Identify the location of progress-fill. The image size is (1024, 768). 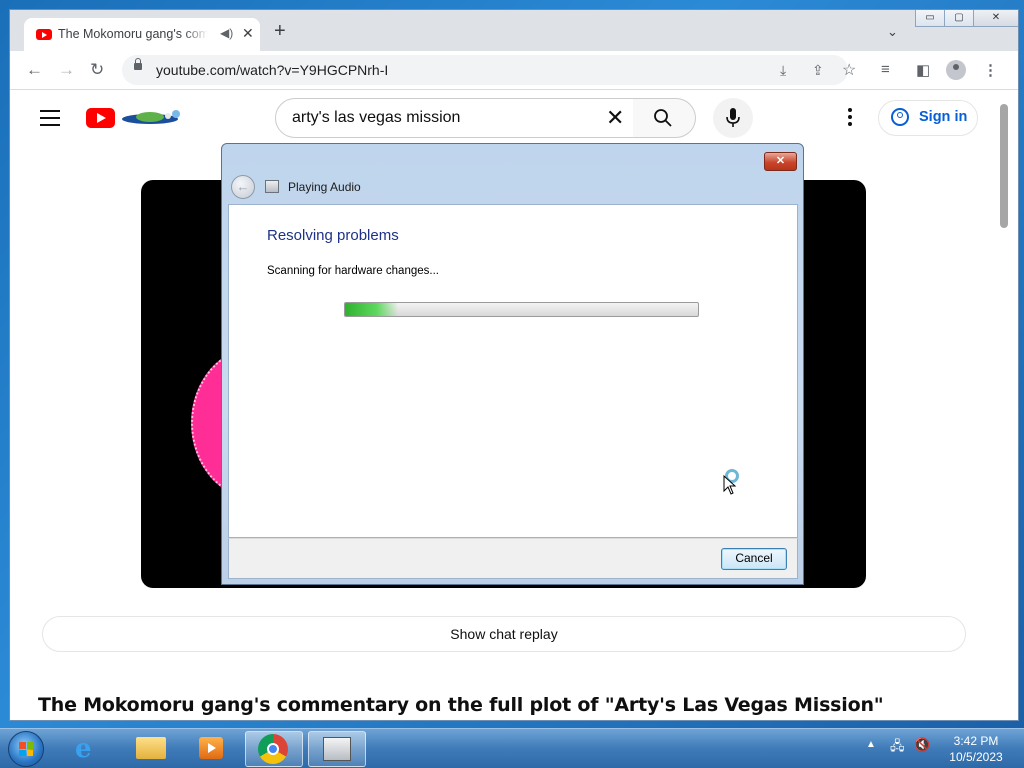
(371, 309).